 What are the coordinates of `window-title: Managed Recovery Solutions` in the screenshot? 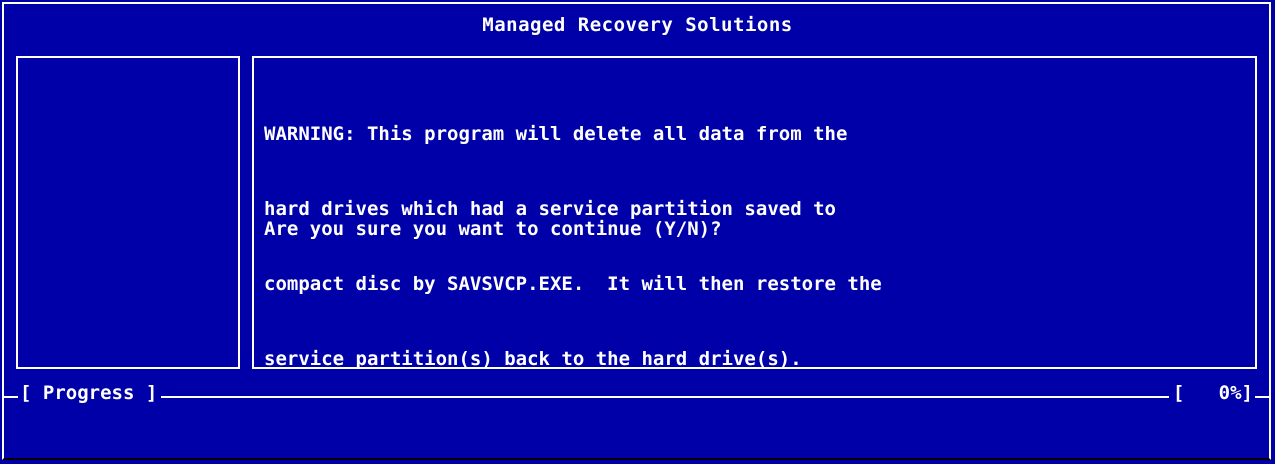 It's located at (637, 25).